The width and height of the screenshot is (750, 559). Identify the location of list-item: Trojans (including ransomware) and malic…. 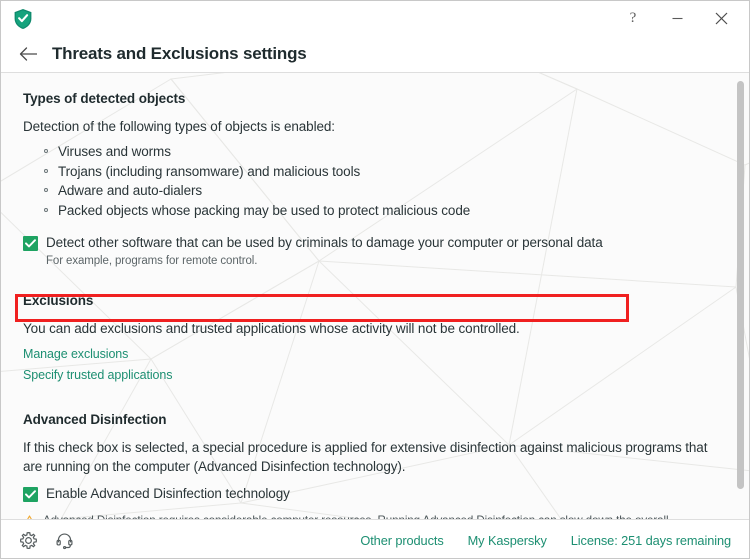
(385, 172).